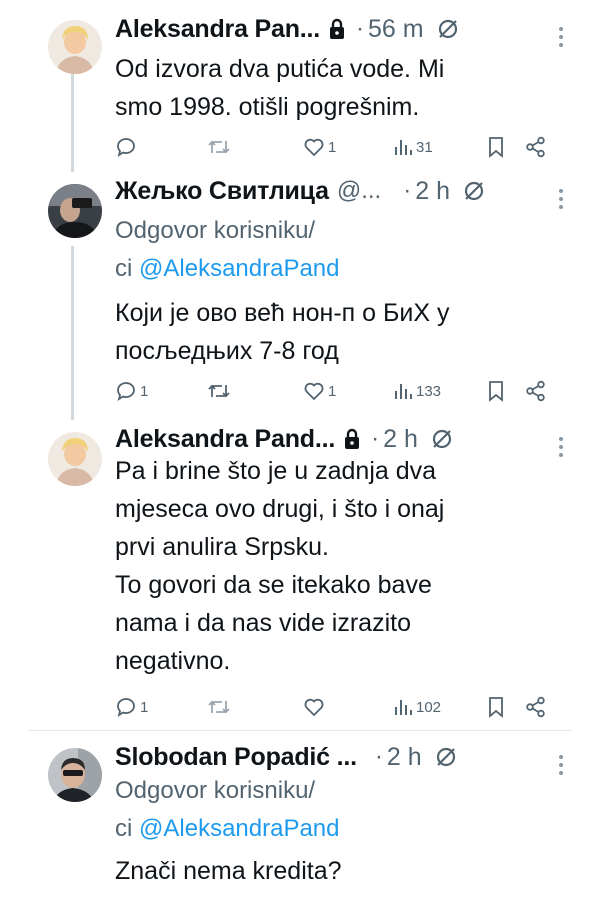  I want to click on tweet-text-line: посљедњих 7-8 год, so click(227, 351).